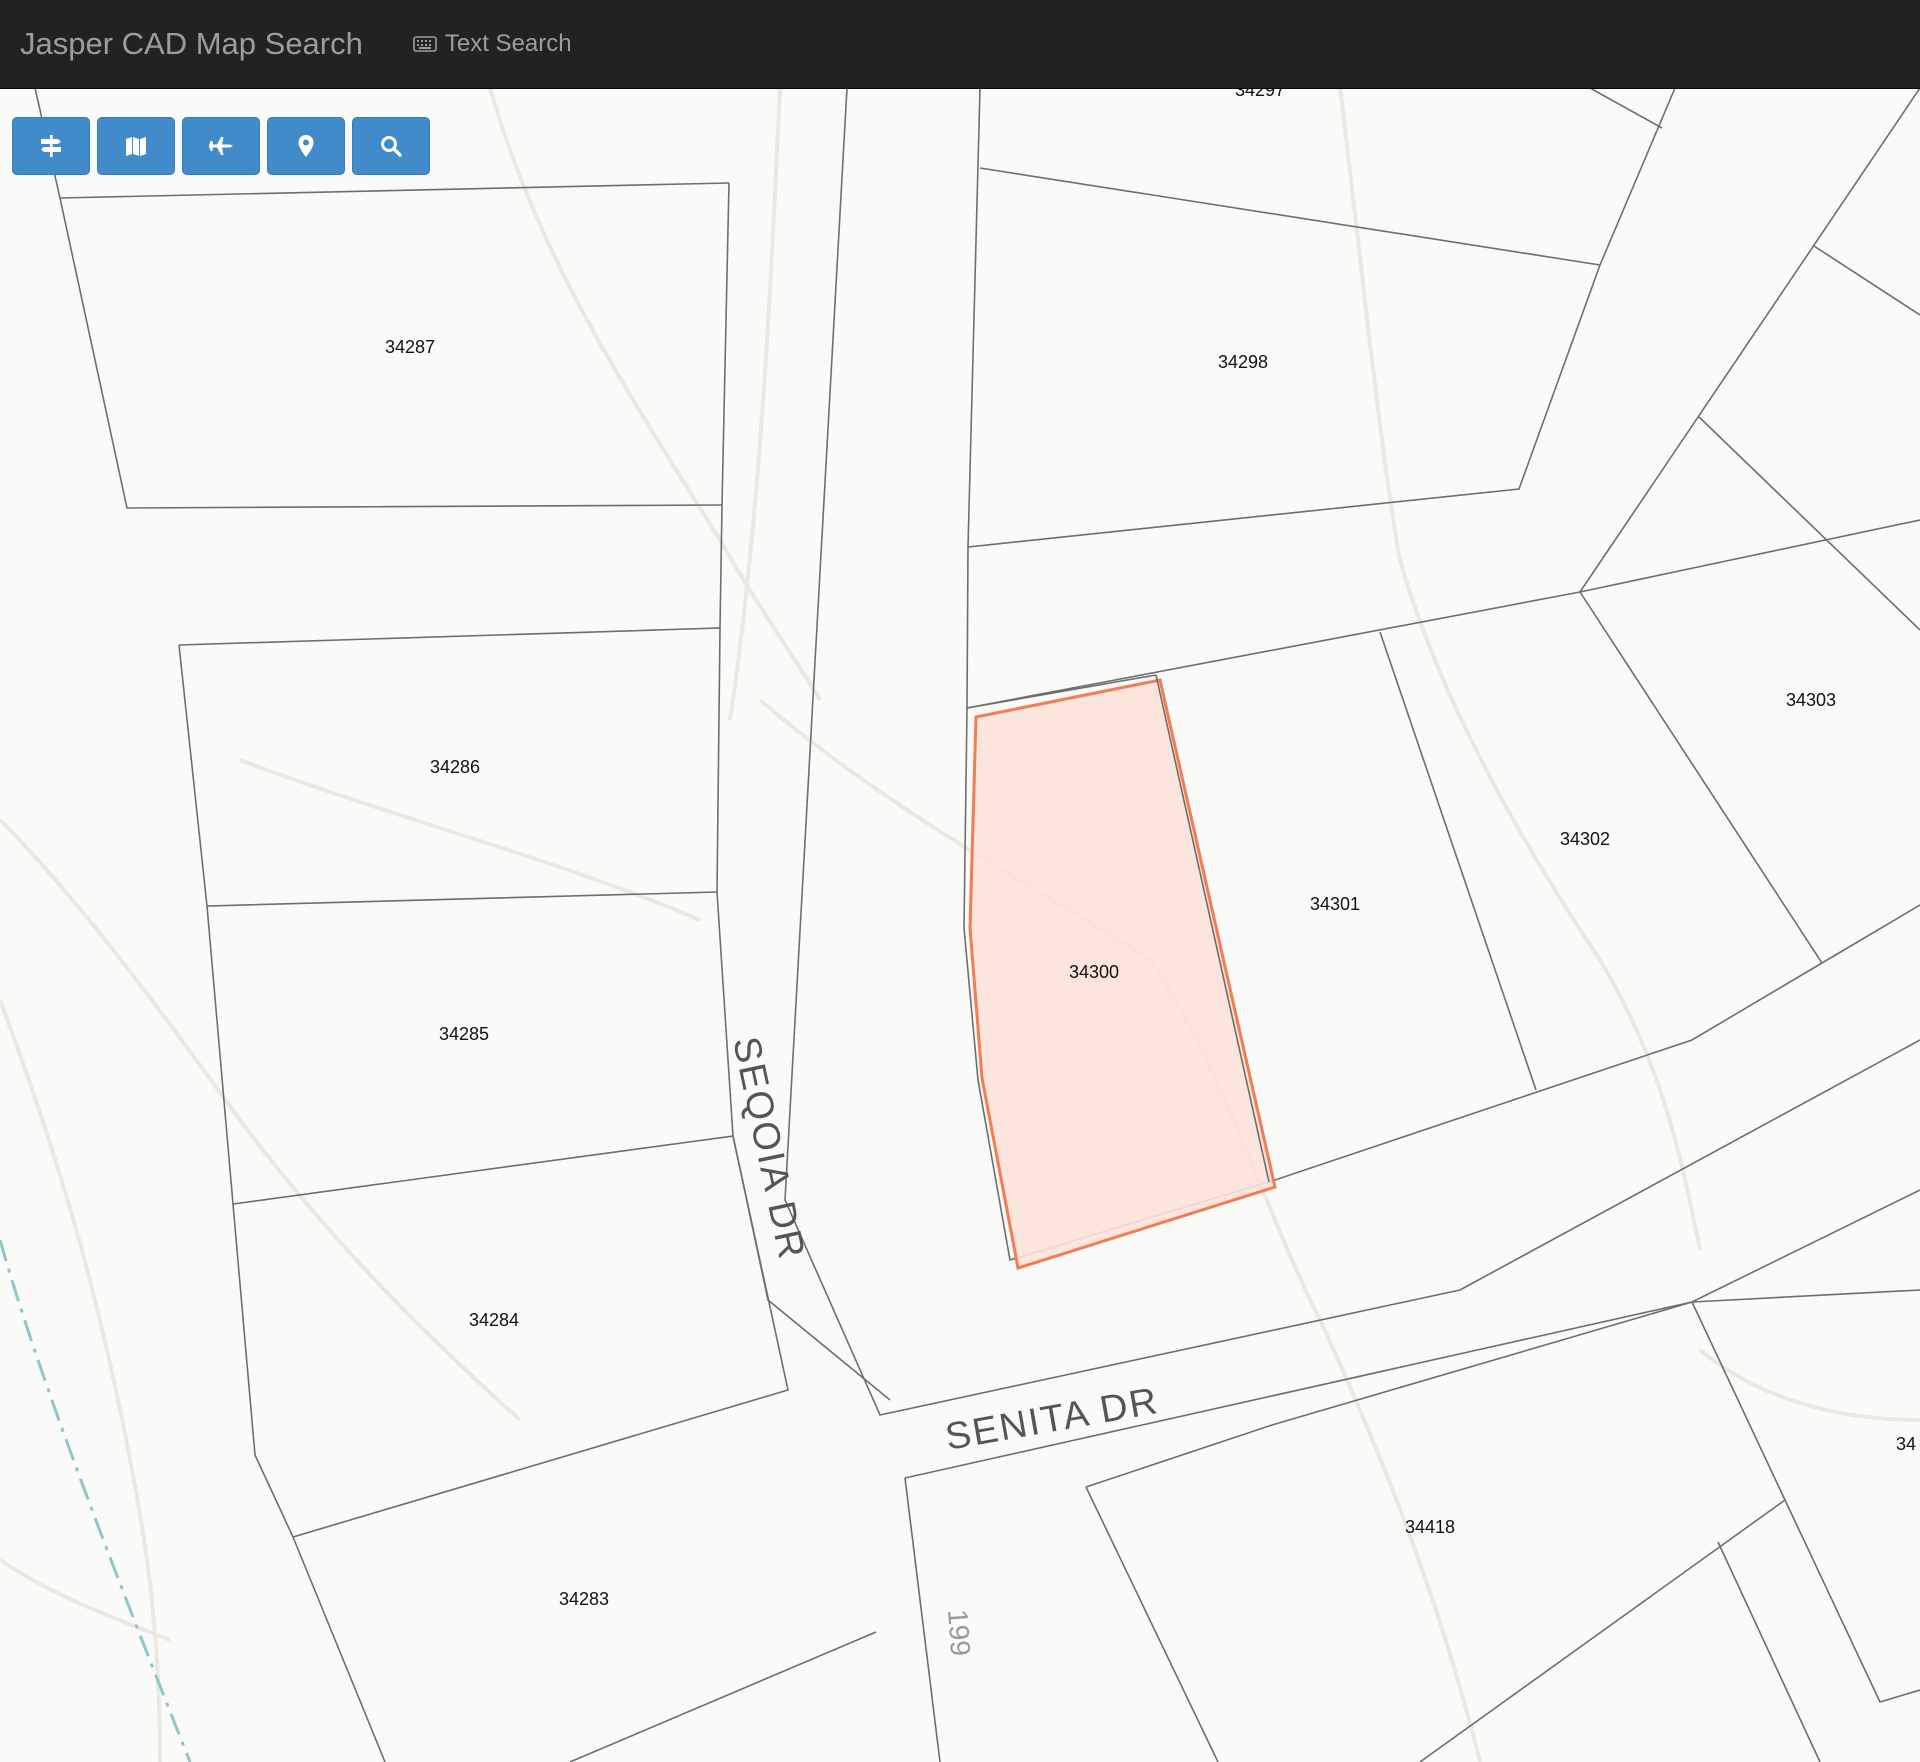 Image resolution: width=1920 pixels, height=1762 pixels. Describe the element at coordinates (1585, 839) in the screenshot. I see `parcel-label-34302: 34302` at that location.